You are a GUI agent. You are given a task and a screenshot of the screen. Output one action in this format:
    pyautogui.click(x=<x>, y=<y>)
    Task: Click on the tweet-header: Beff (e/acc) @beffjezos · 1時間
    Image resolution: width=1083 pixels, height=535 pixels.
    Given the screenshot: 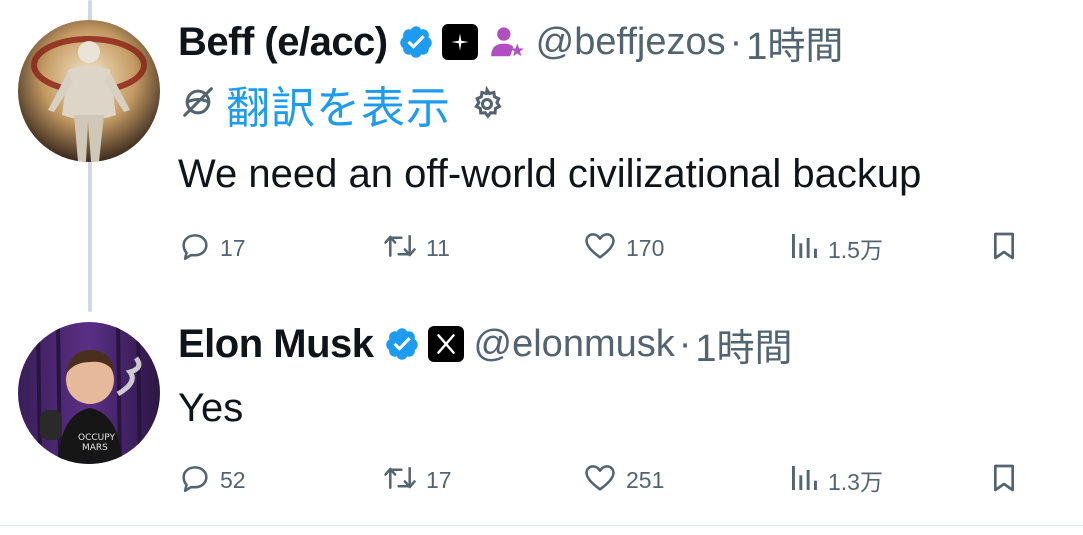 What is the action you would take?
    pyautogui.click(x=510, y=43)
    